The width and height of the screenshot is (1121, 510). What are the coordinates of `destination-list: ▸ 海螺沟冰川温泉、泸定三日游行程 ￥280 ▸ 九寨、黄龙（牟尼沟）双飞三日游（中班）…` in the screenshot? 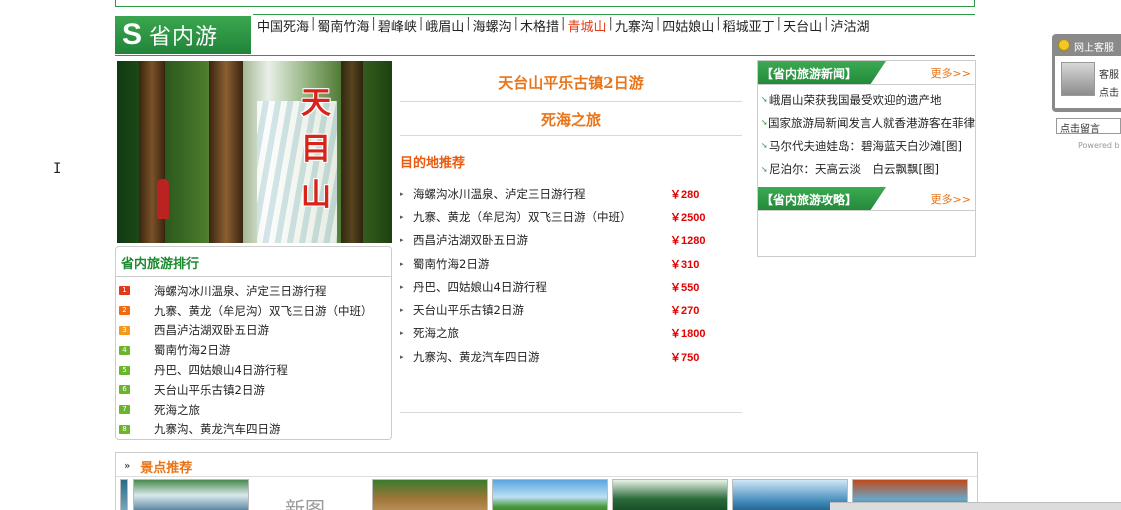 It's located at (571, 275).